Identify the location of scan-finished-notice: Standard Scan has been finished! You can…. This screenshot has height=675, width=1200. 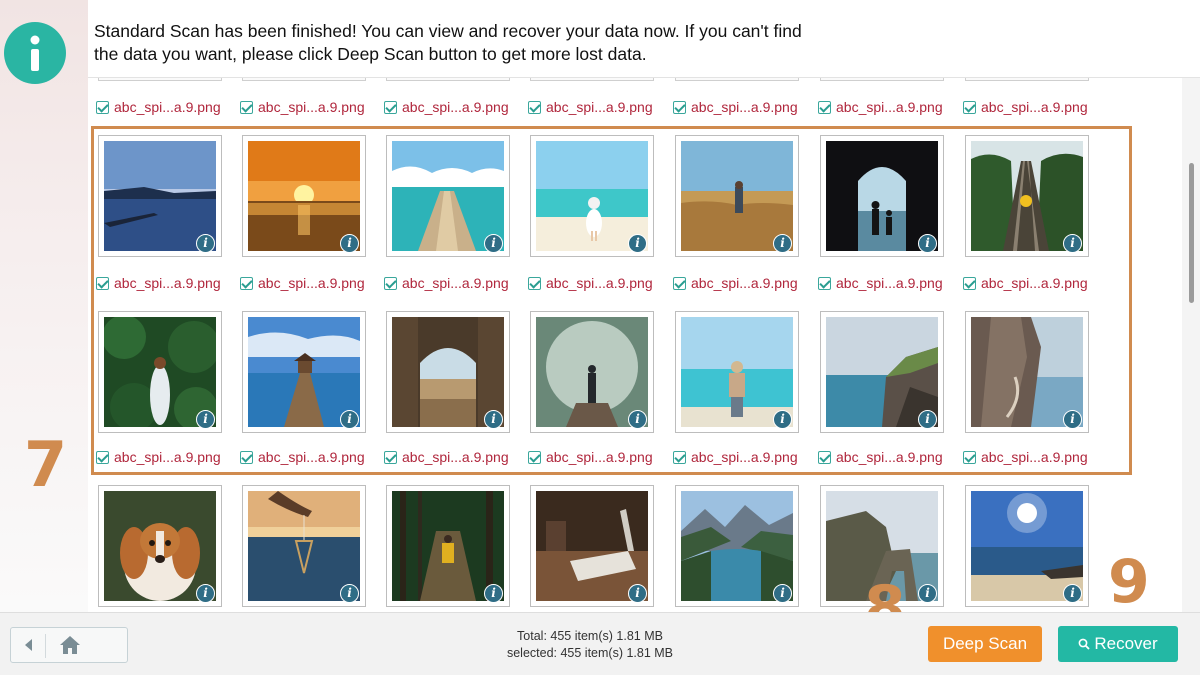
(644, 39).